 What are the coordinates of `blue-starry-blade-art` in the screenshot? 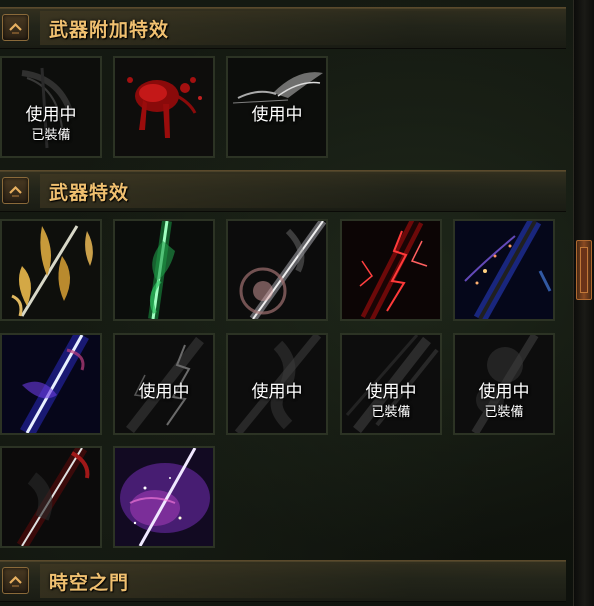 It's located at (504, 270).